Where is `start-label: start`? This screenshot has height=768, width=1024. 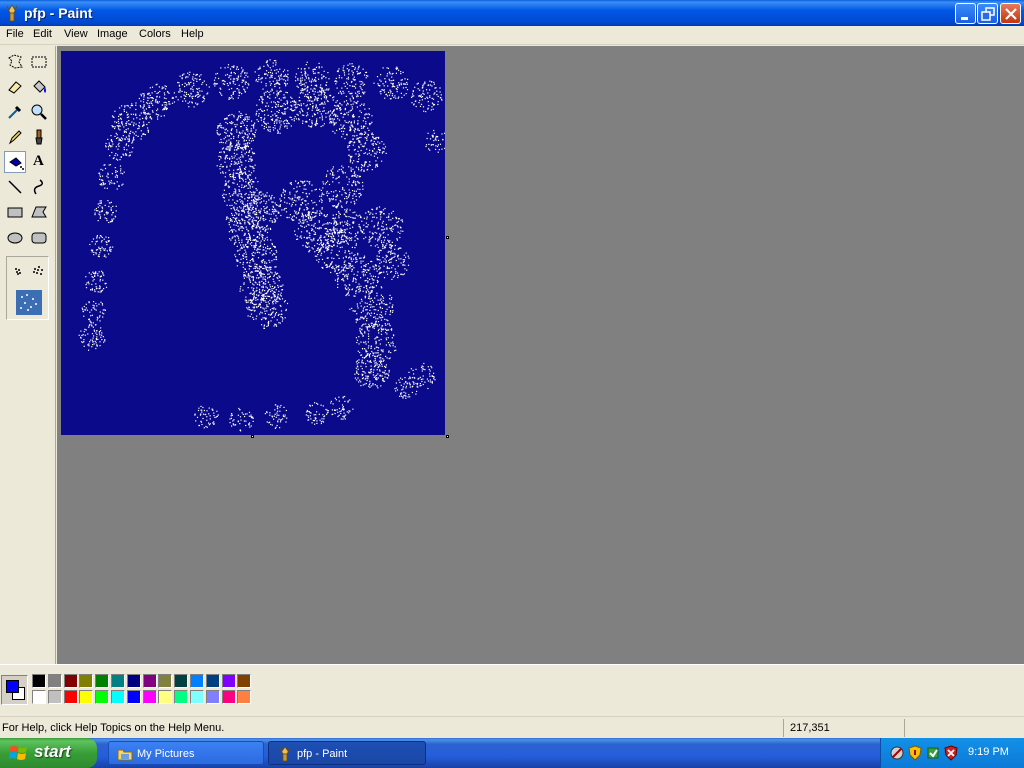 start-label: start is located at coordinates (52, 751).